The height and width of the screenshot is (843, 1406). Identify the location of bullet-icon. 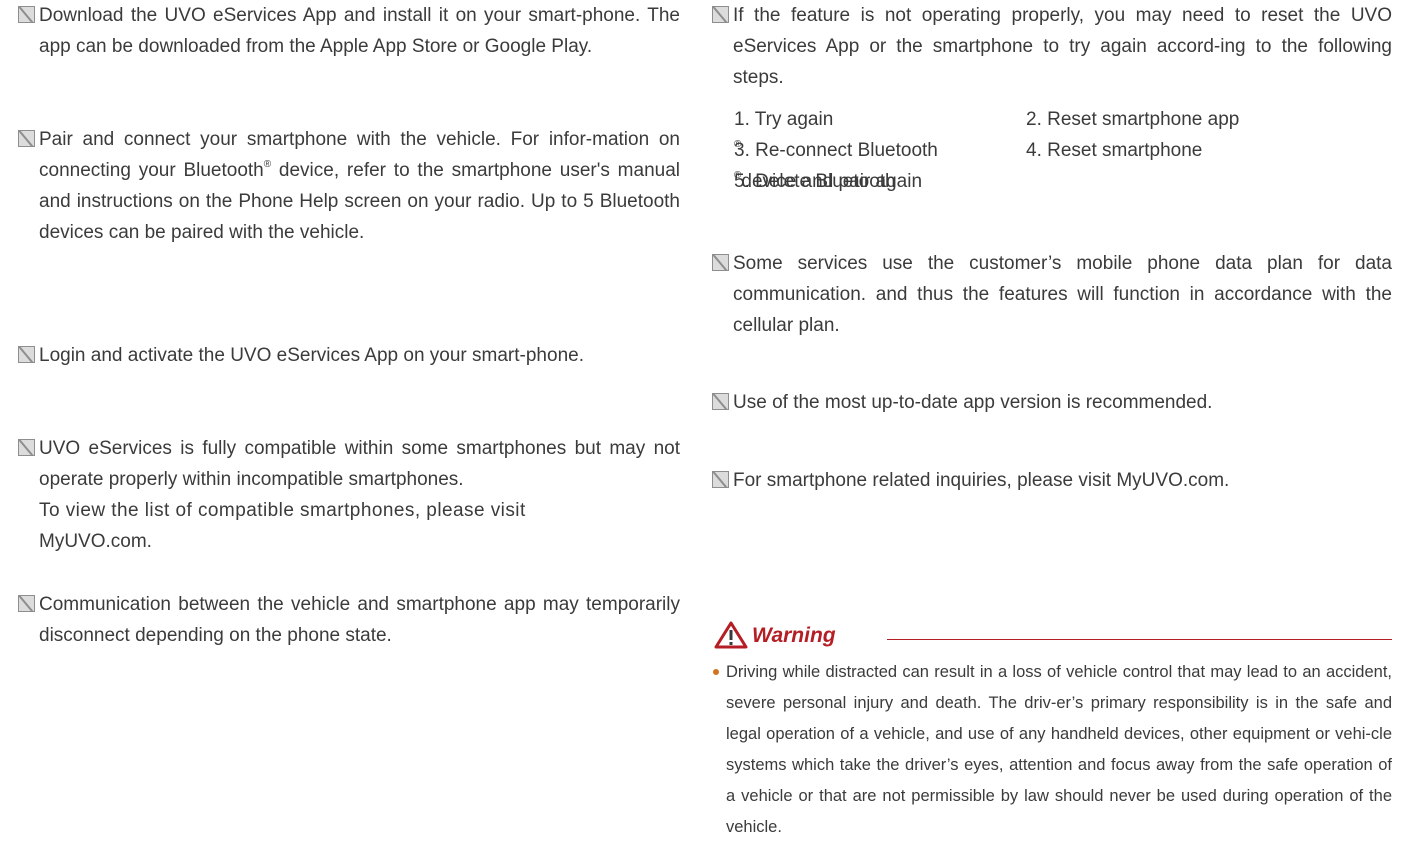
(716, 672).